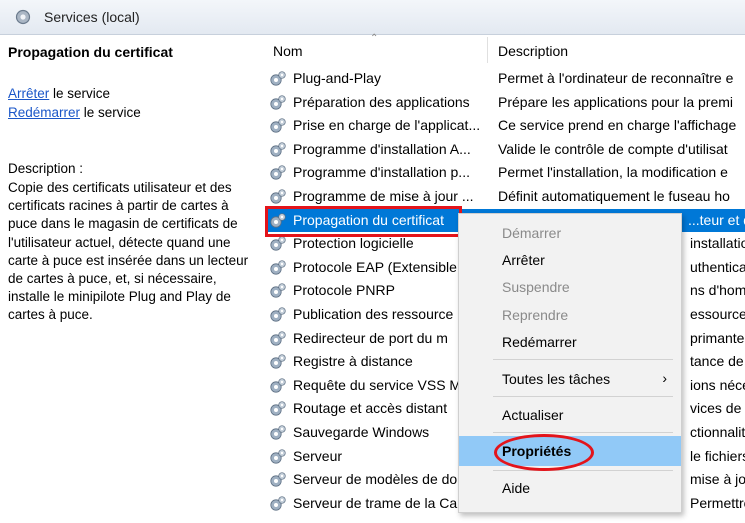 The height and width of the screenshot is (523, 745). What do you see at coordinates (570, 488) in the screenshot?
I see `menu-item-help: Aide` at bounding box center [570, 488].